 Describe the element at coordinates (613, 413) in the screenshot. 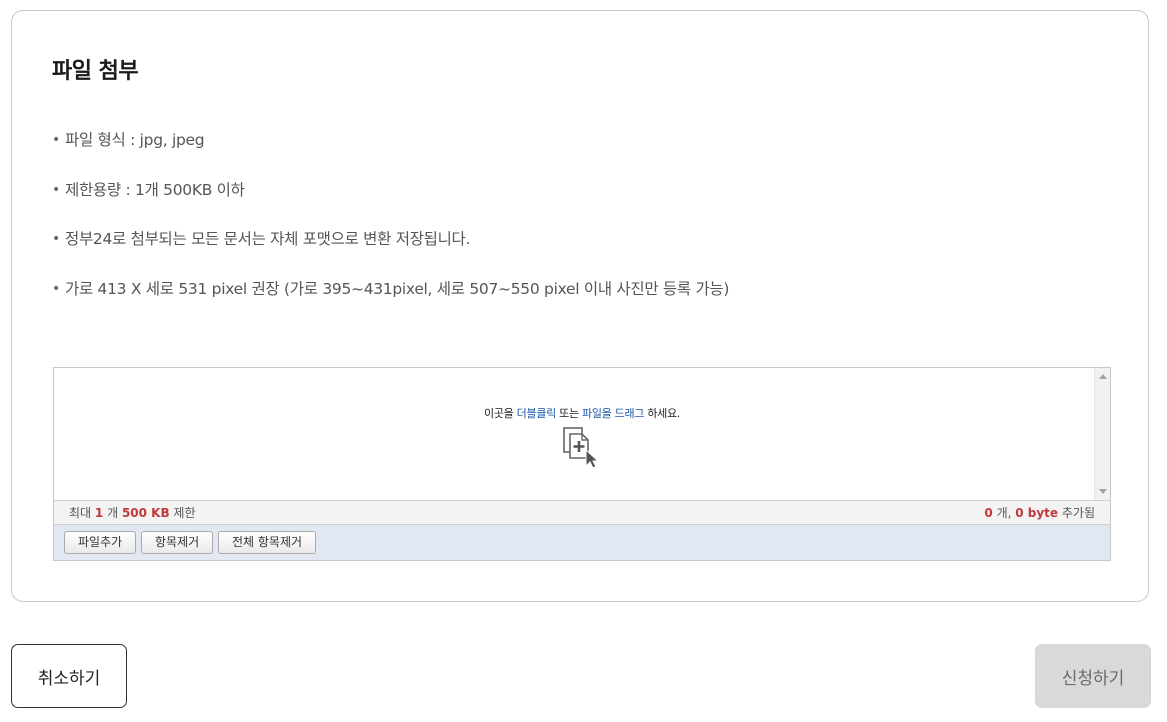

I see `drag-hint: 파일을 드래그` at that location.